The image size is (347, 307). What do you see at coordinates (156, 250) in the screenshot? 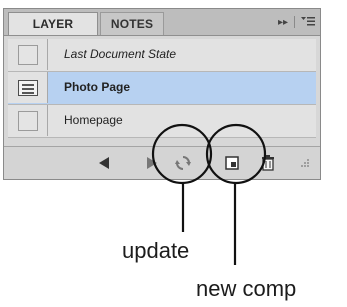
I see `update-annotation-label: update` at bounding box center [156, 250].